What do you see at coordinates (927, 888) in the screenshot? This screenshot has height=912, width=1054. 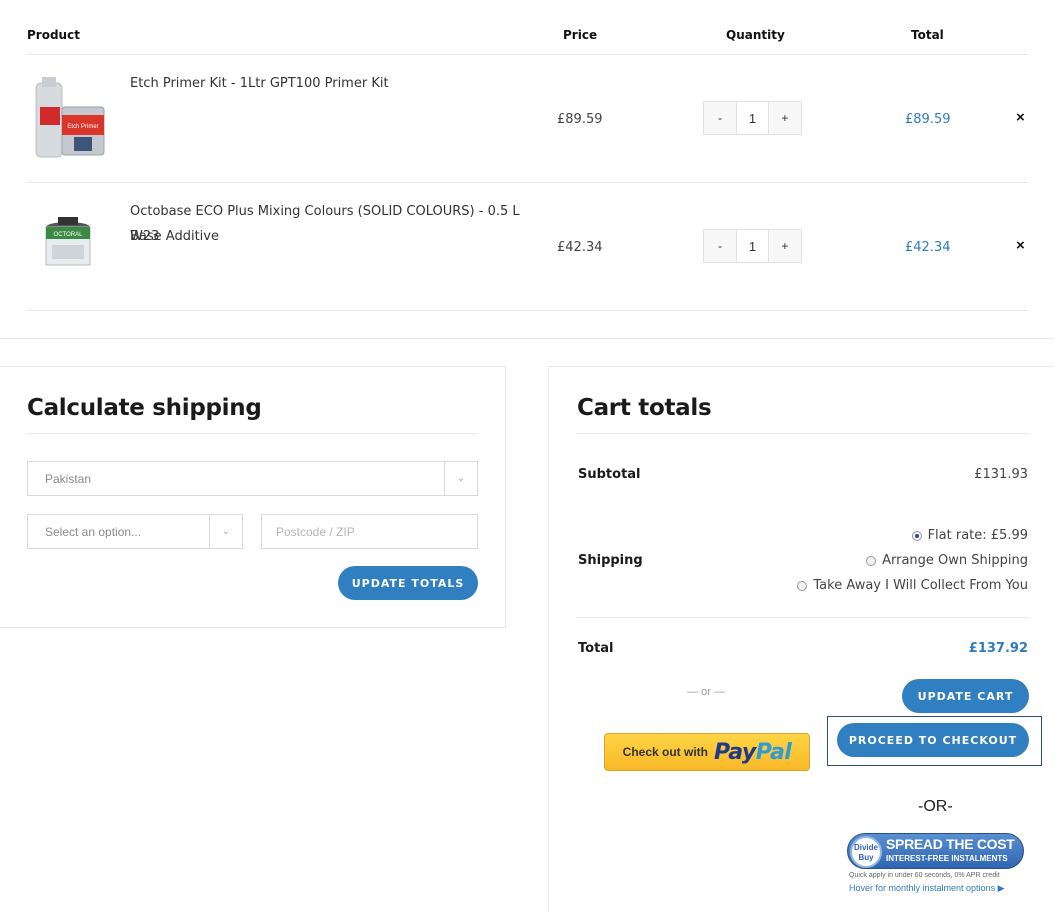 I see `dividebuy-link: Hover for monthly instalment options ▶` at bounding box center [927, 888].